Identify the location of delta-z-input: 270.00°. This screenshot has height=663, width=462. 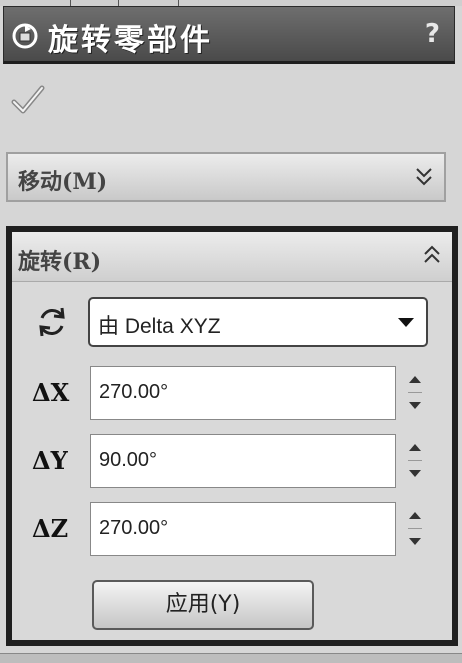
(243, 529).